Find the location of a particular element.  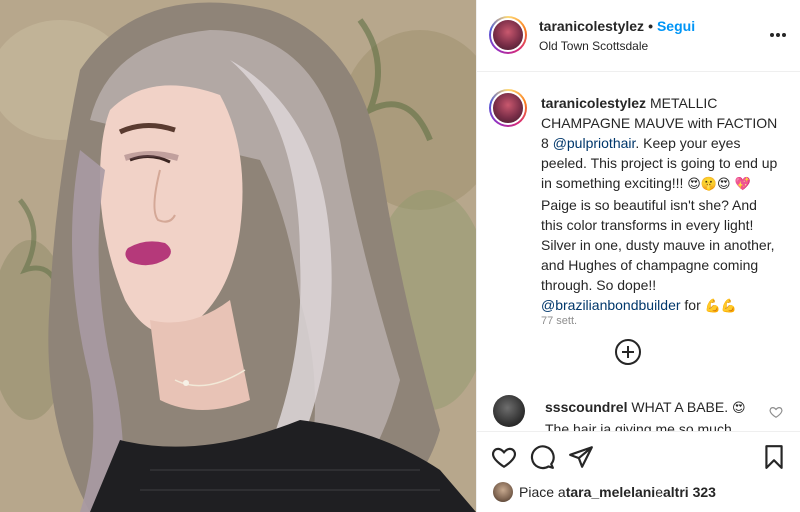

follow-button: Segui is located at coordinates (676, 26).